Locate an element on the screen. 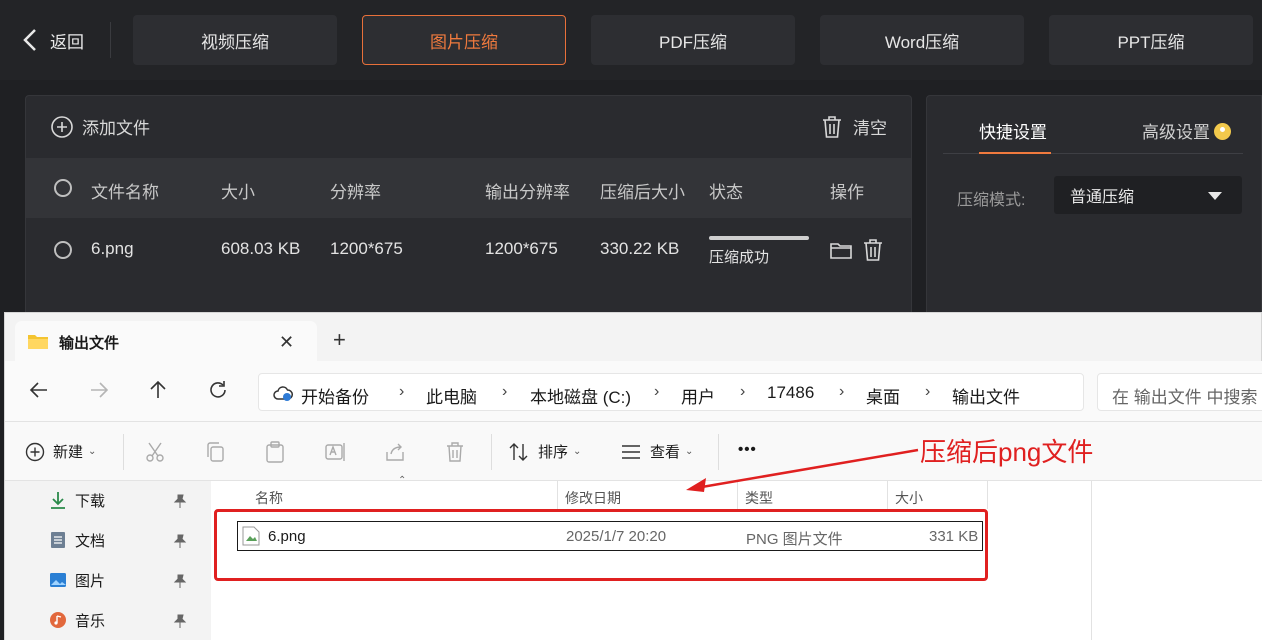 Image resolution: width=1262 pixels, height=640 pixels. header-divider is located at coordinates (110, 40).